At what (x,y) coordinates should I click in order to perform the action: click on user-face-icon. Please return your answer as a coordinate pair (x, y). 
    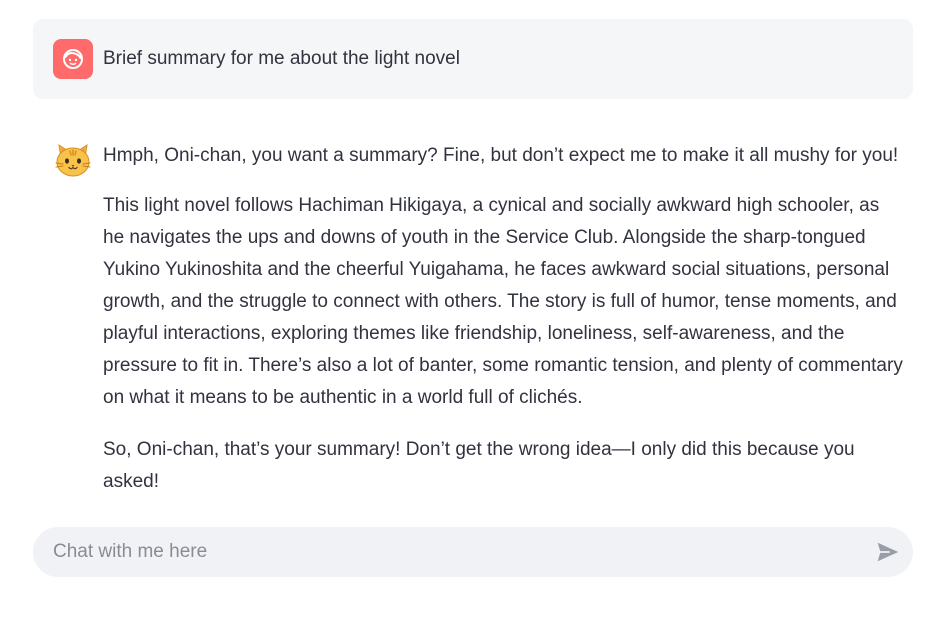
    Looking at the image, I should click on (73, 59).